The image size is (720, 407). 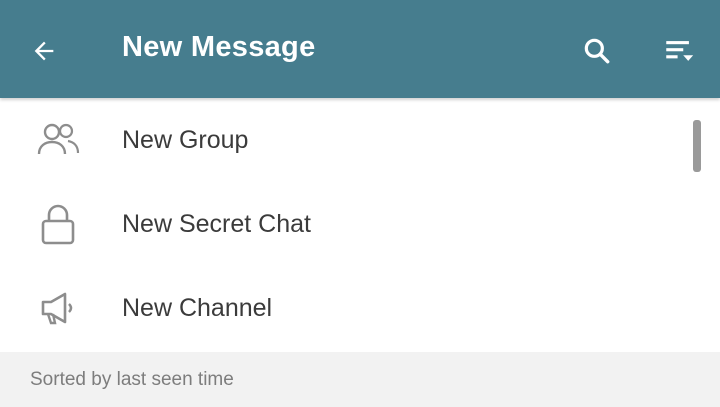 What do you see at coordinates (697, 146) in the screenshot?
I see `scrollbar` at bounding box center [697, 146].